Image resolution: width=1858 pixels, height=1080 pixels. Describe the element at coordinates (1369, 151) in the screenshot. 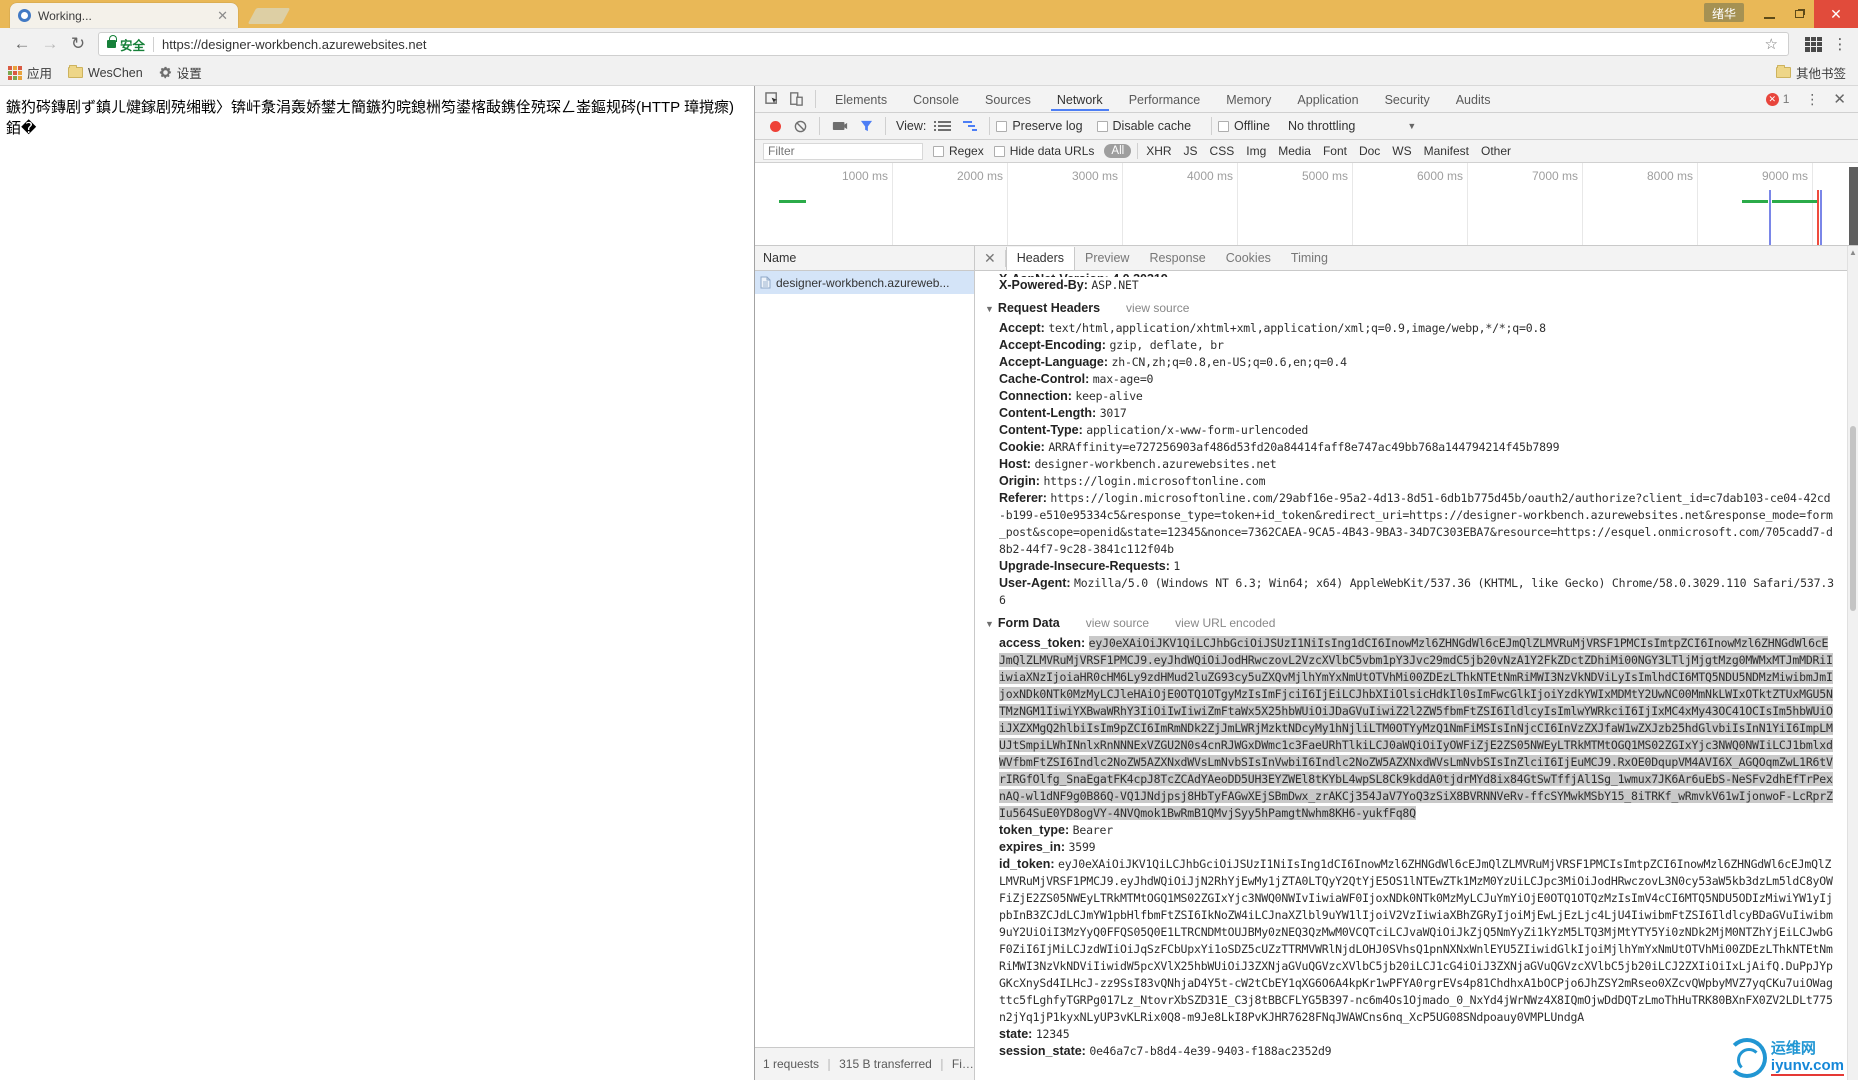

I see `filter-type-doc: Doc` at that location.